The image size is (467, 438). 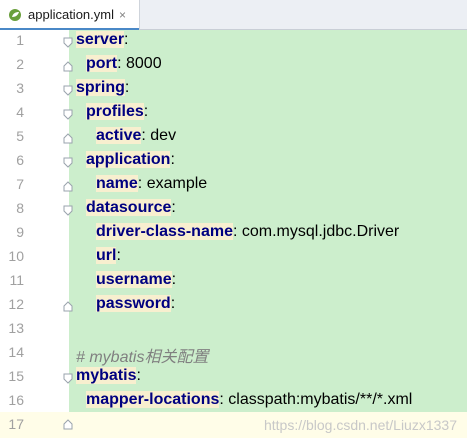 I want to click on watermark: https://blog.csdn.net/Liuzx1337, so click(x=360, y=425).